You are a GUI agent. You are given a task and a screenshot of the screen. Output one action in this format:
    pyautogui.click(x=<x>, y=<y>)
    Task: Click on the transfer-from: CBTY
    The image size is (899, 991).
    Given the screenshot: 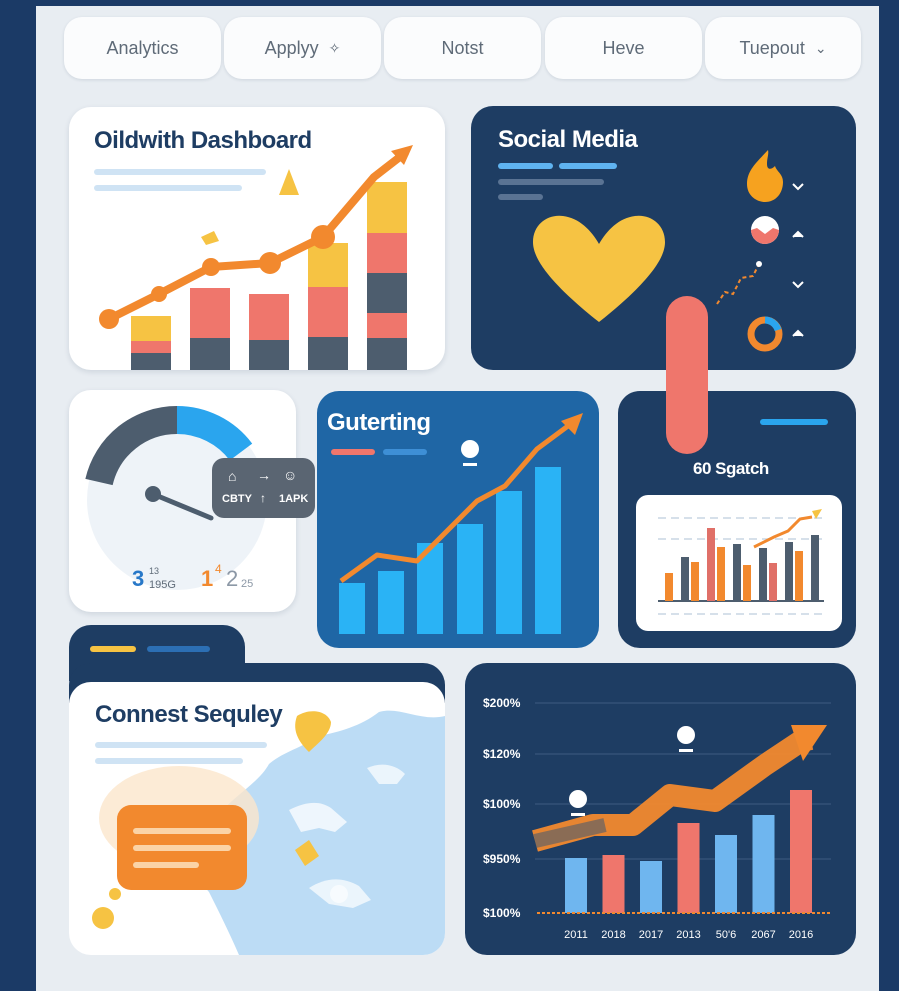 What is the action you would take?
    pyautogui.click(x=237, y=499)
    